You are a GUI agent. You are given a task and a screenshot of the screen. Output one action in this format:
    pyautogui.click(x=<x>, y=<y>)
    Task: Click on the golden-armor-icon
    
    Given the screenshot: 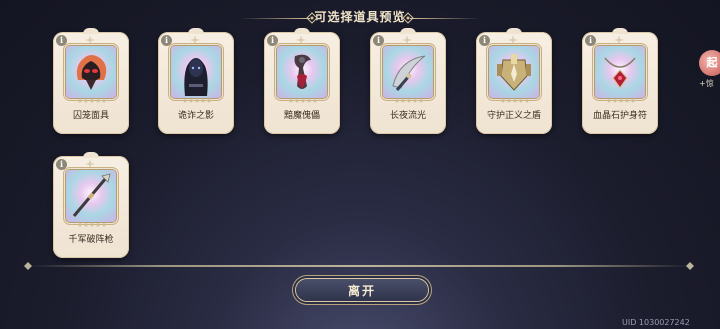 What is the action you would take?
    pyautogui.click(x=514, y=72)
    